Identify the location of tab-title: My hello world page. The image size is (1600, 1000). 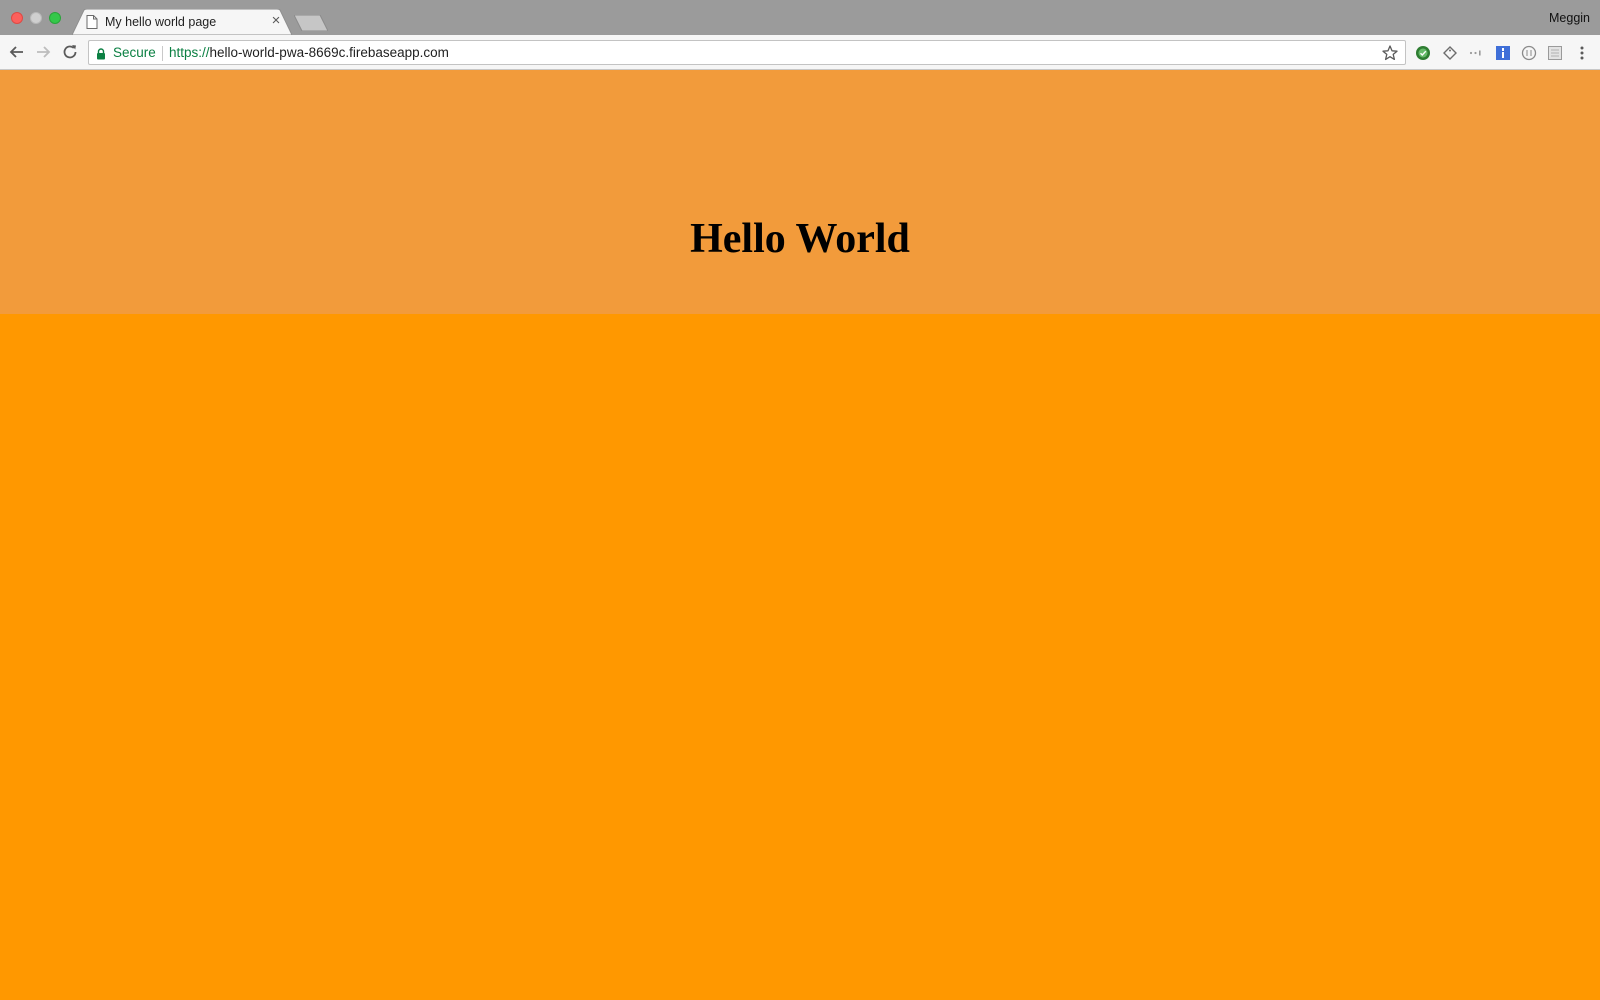
(161, 22).